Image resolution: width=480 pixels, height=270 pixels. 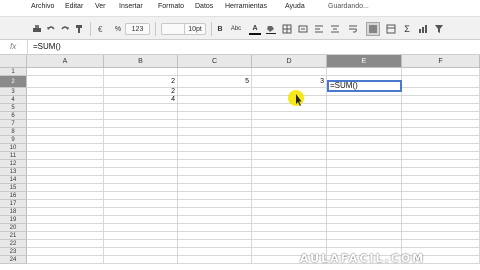 What do you see at coordinates (289, 148) in the screenshot?
I see `cell-d10` at bounding box center [289, 148].